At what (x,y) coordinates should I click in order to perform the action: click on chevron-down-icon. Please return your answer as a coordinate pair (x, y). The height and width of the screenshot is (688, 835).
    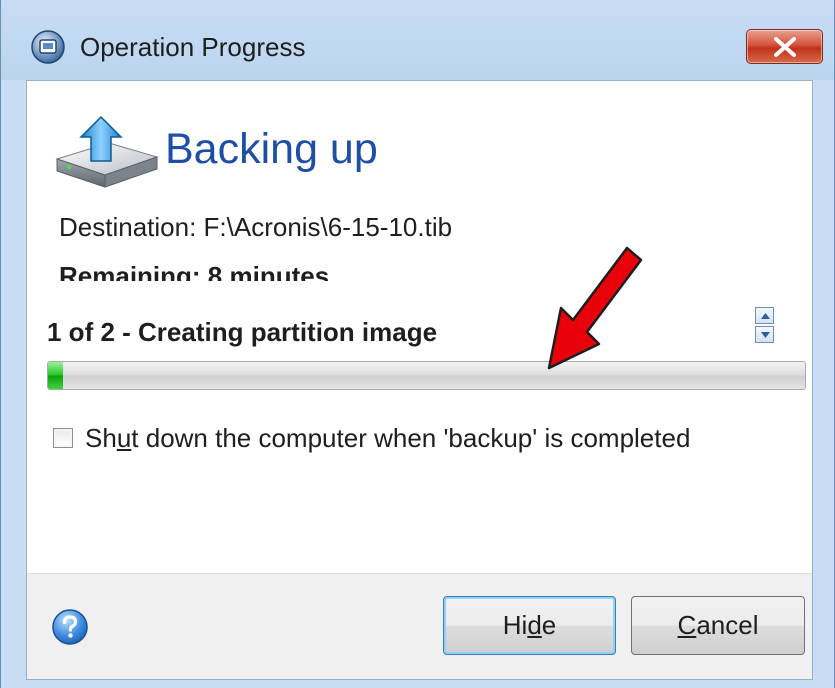
    Looking at the image, I should click on (765, 335).